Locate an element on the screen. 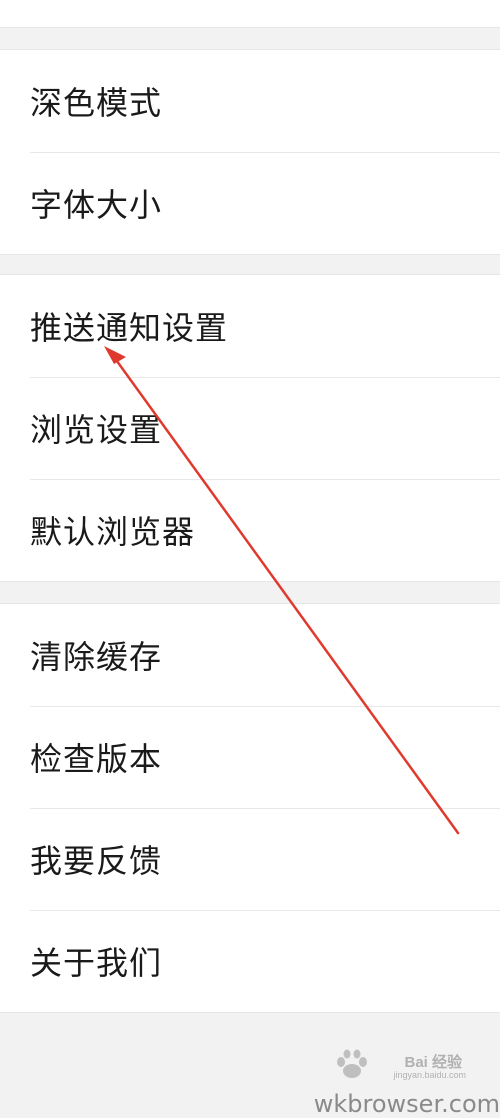  settings-row-label: 我要反馈 is located at coordinates (96, 861).